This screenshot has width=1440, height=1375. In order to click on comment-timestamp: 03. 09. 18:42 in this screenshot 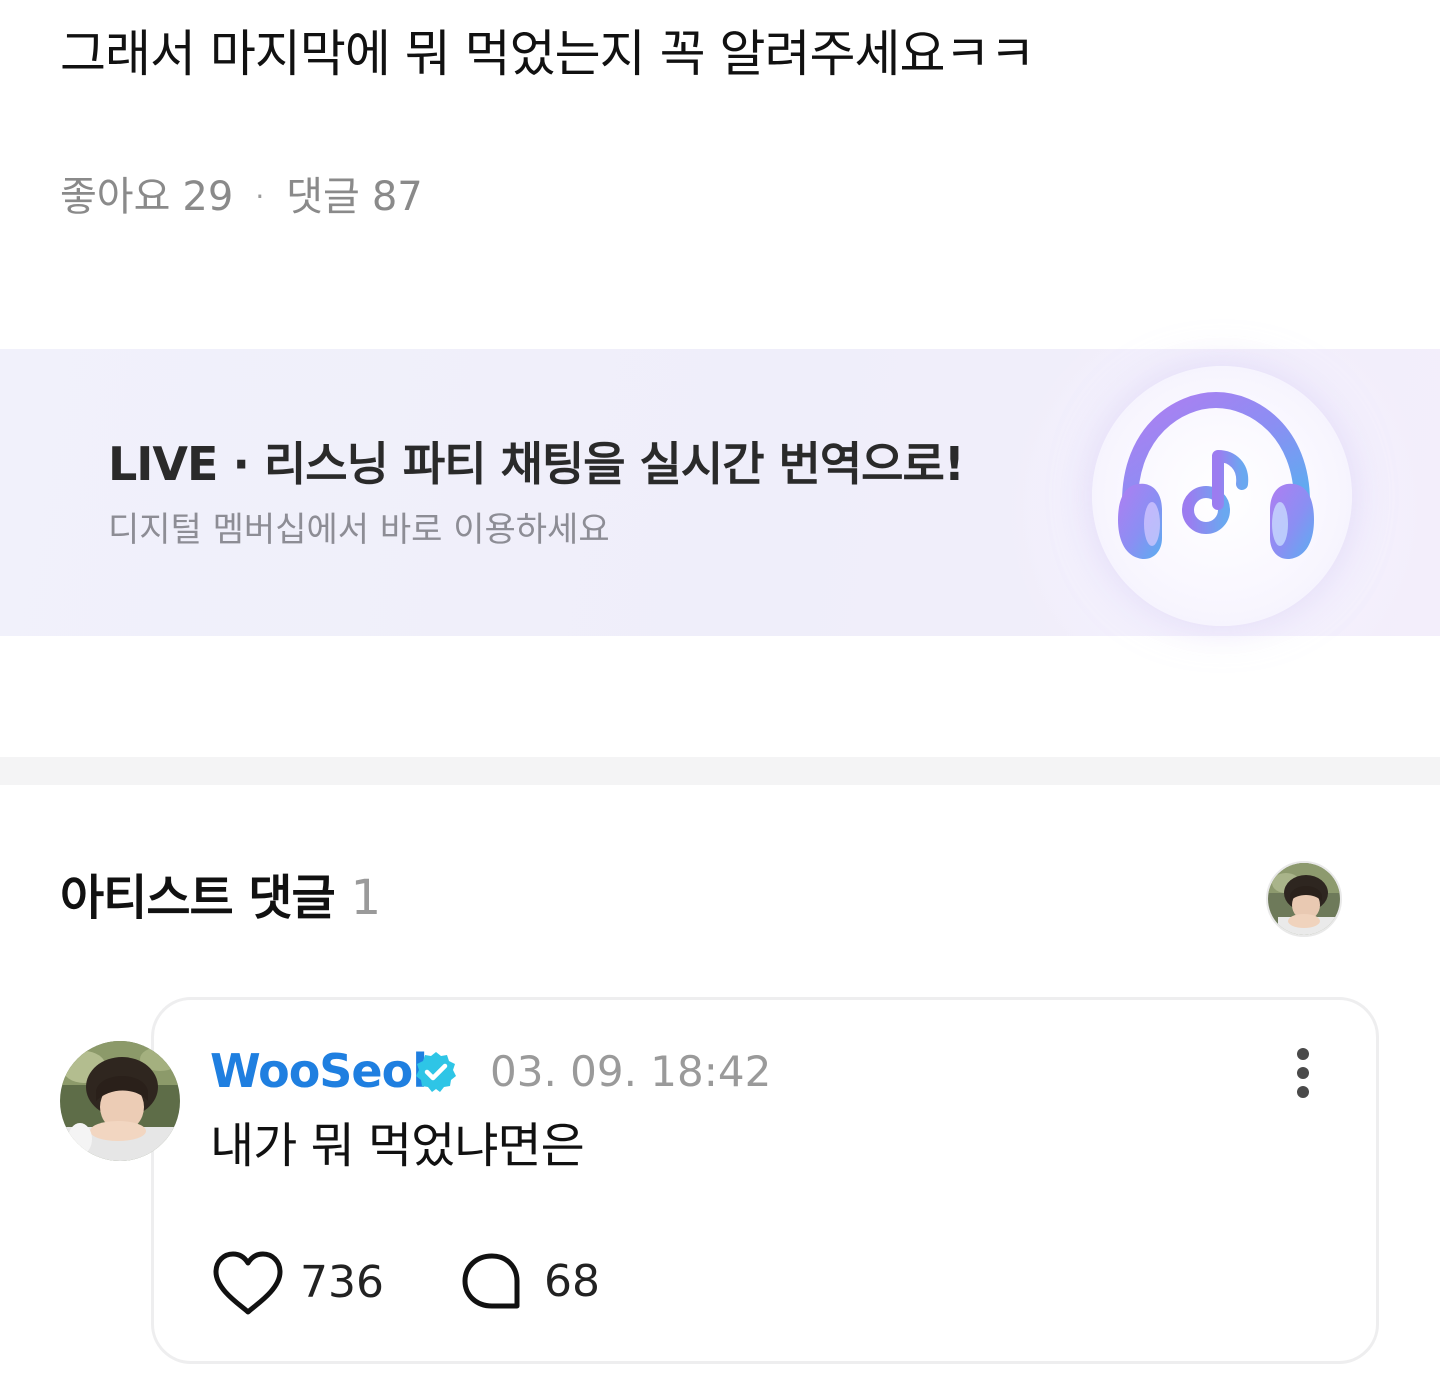, I will do `click(631, 1071)`.